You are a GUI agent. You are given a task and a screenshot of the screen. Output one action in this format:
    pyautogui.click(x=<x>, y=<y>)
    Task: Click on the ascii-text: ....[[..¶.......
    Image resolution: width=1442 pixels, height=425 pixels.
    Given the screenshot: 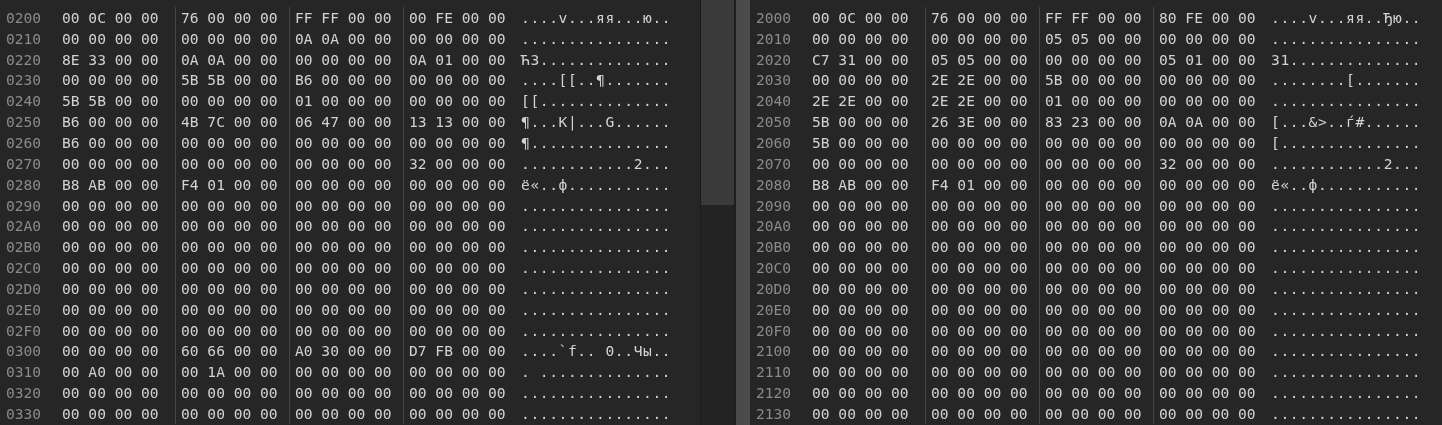 What is the action you would take?
    pyautogui.click(x=596, y=80)
    